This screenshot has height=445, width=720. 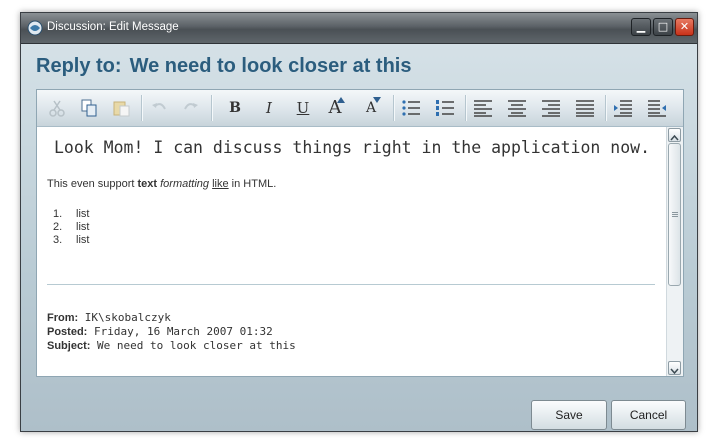 I want to click on justify-icon, so click(x=585, y=108).